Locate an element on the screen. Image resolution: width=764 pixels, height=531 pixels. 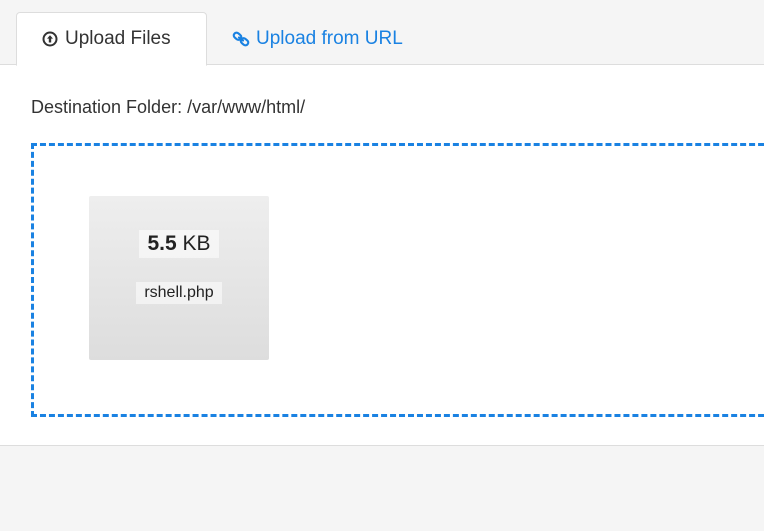
destination-folder-label: Destination Folder: /var/www/html/ is located at coordinates (168, 107).